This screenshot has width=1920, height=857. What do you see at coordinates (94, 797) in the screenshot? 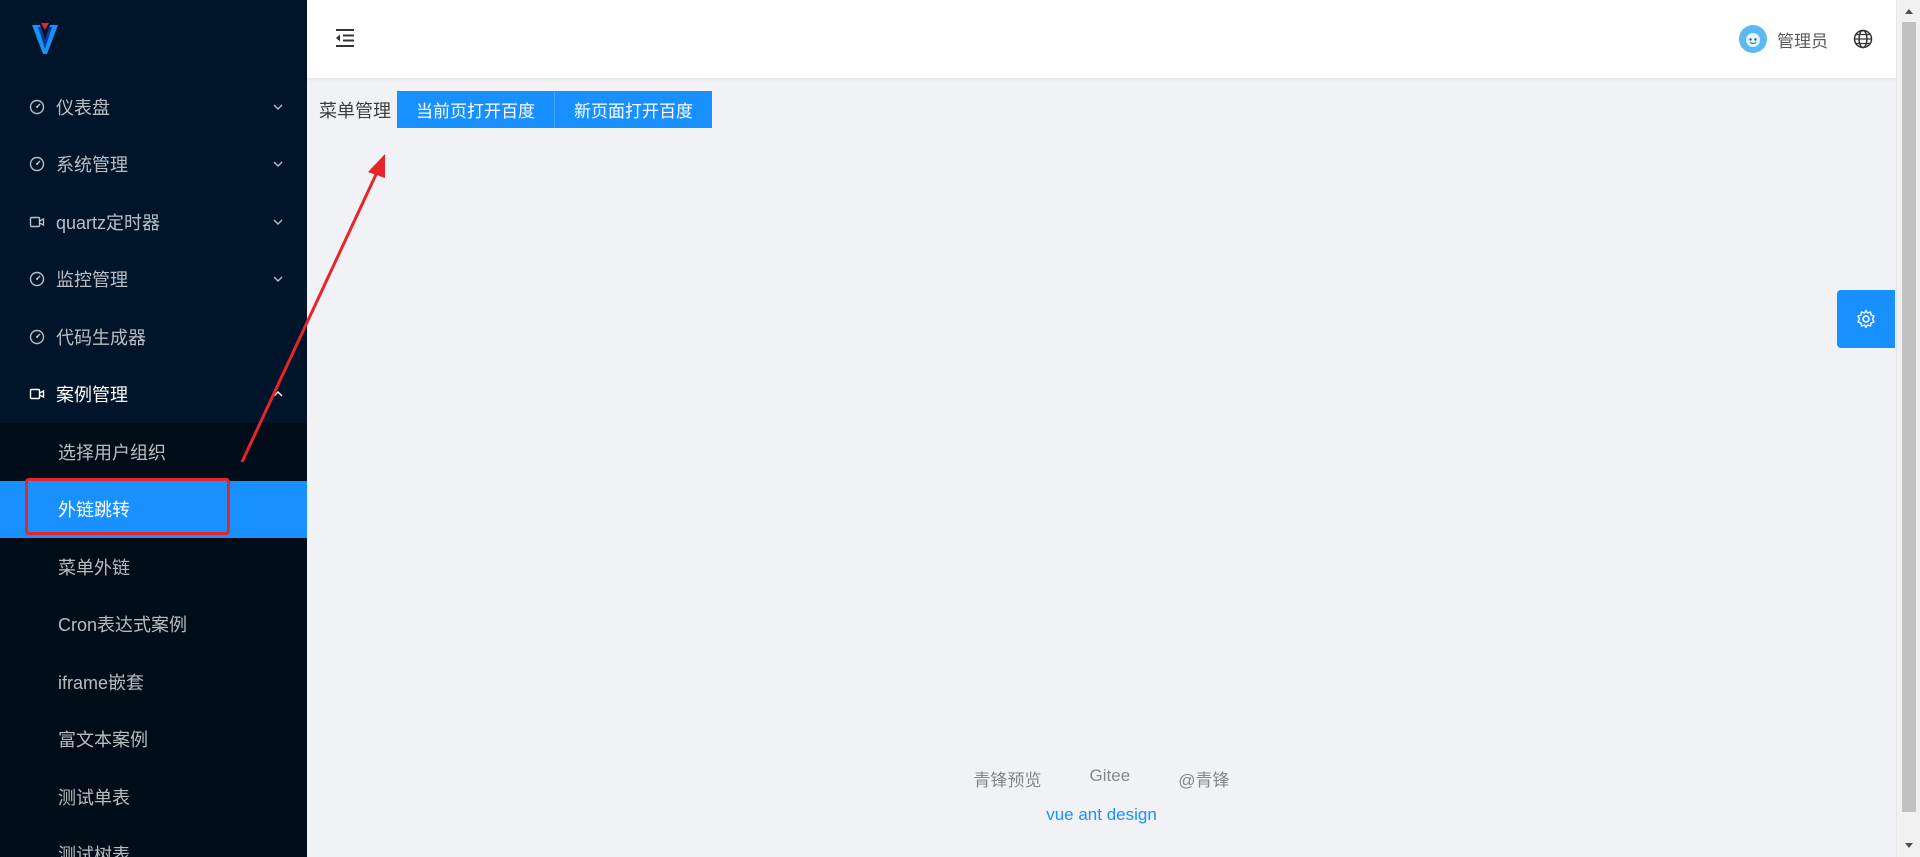
I see `submenu-item-label: 测试单表` at bounding box center [94, 797].